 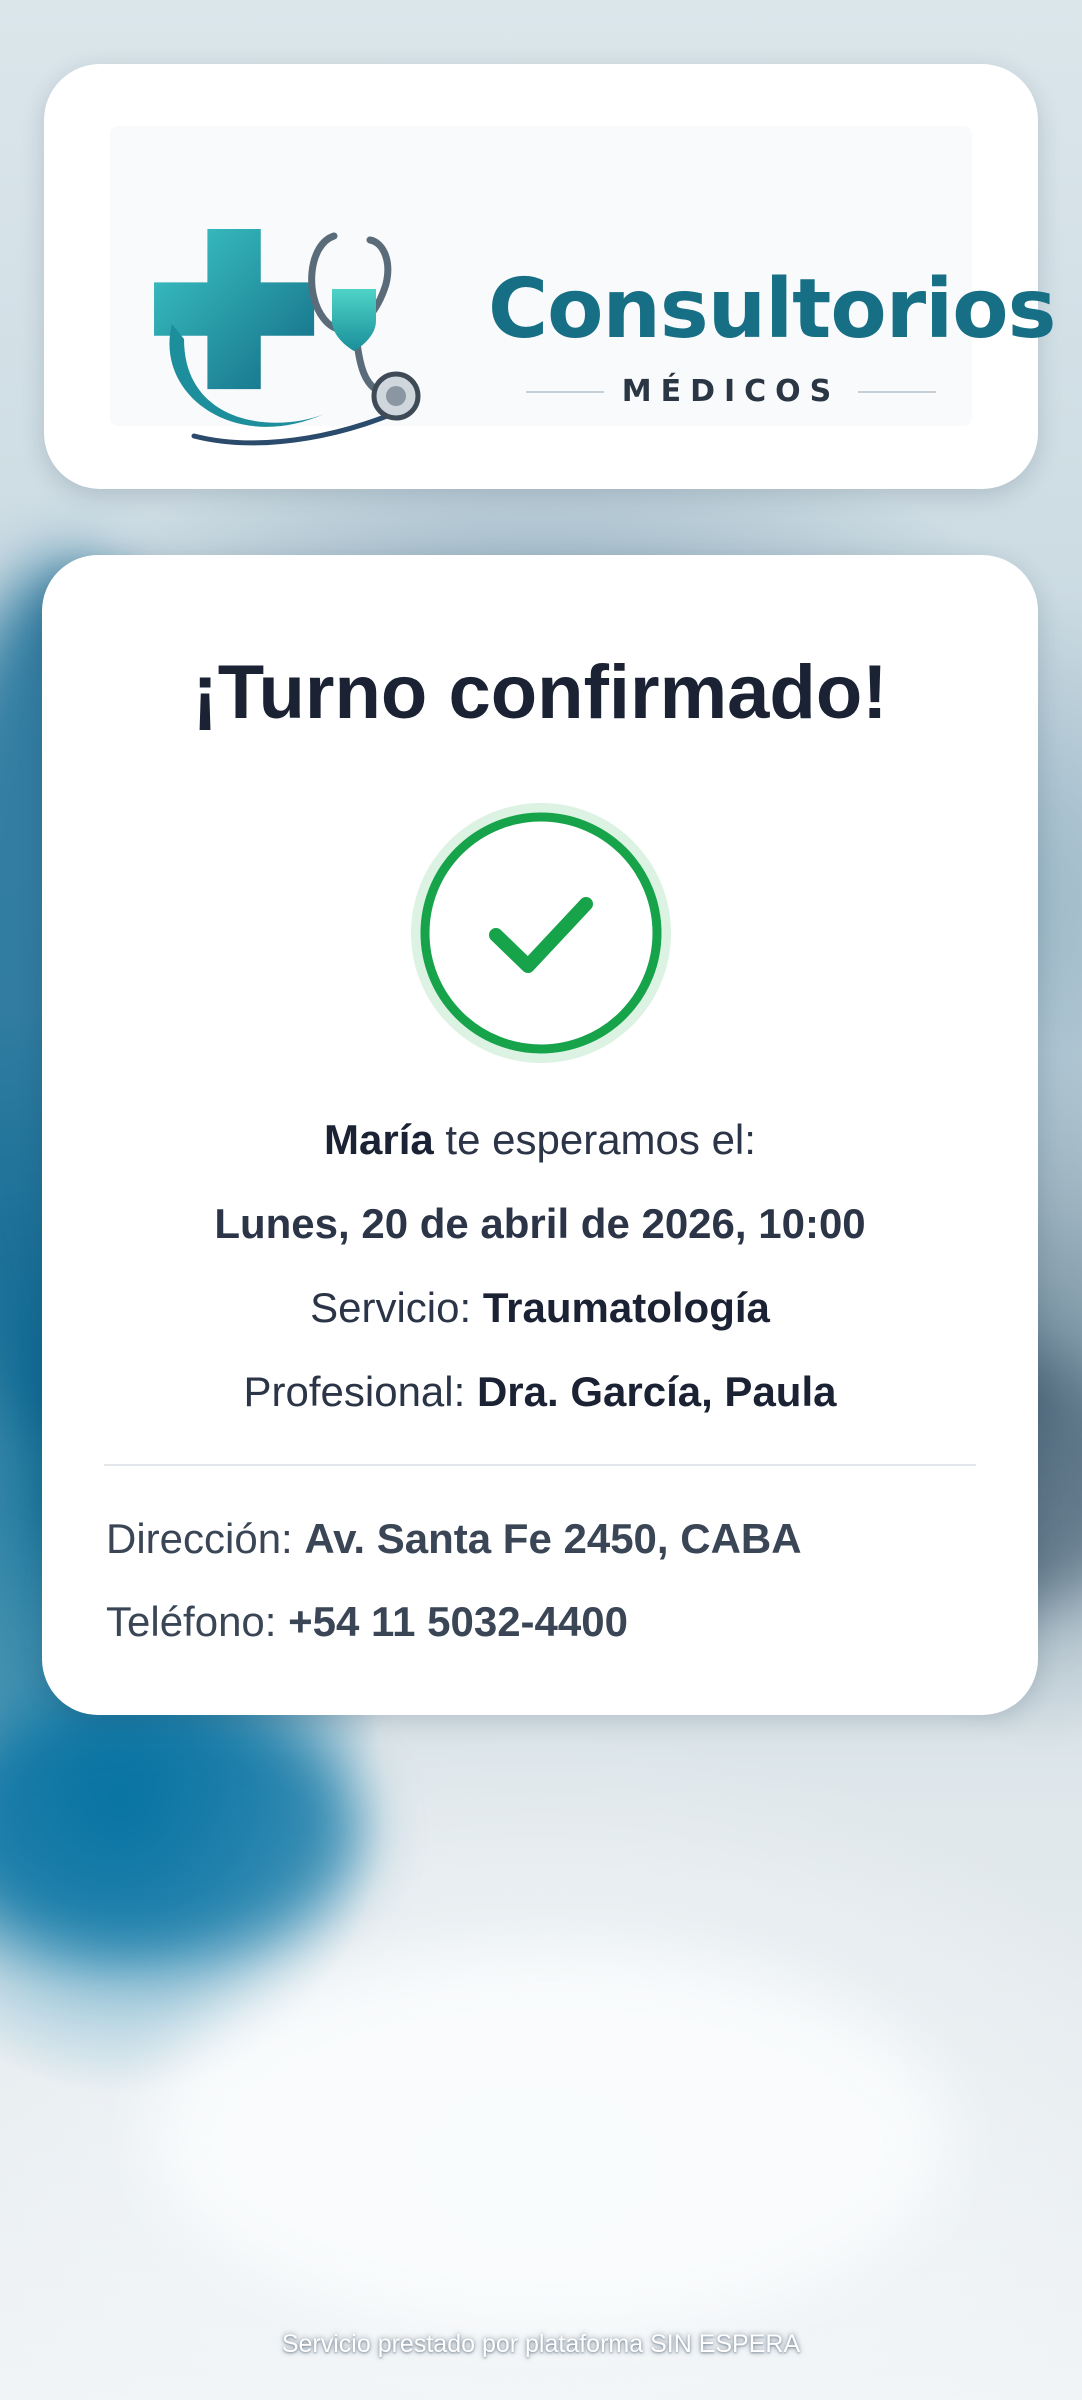 What do you see at coordinates (360, 1391) in the screenshot?
I see `professional-label: Profesional:` at bounding box center [360, 1391].